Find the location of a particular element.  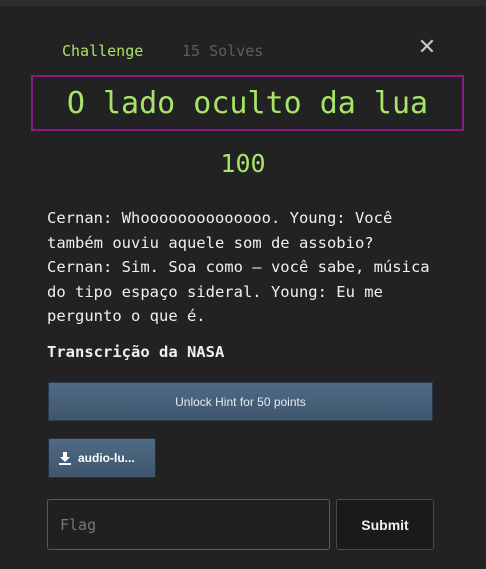

close-icon: ✕ is located at coordinates (427, 48).